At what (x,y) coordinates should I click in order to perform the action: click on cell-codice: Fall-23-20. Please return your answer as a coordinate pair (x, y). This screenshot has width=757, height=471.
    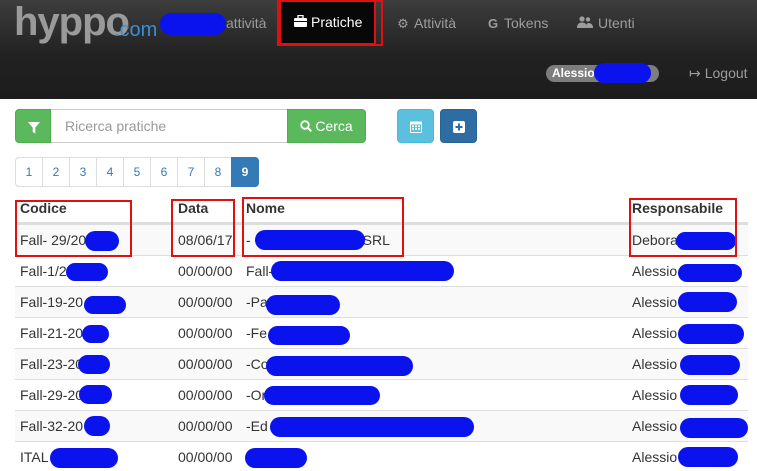
    Looking at the image, I should click on (52, 364).